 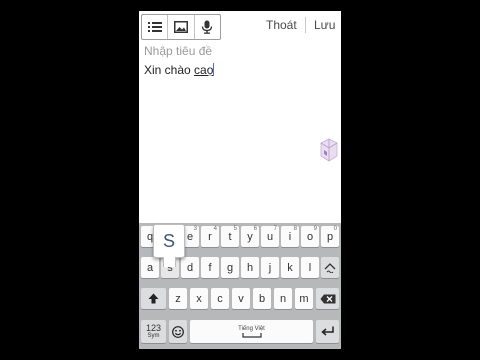 What do you see at coordinates (178, 298) in the screenshot?
I see `key-z: z` at bounding box center [178, 298].